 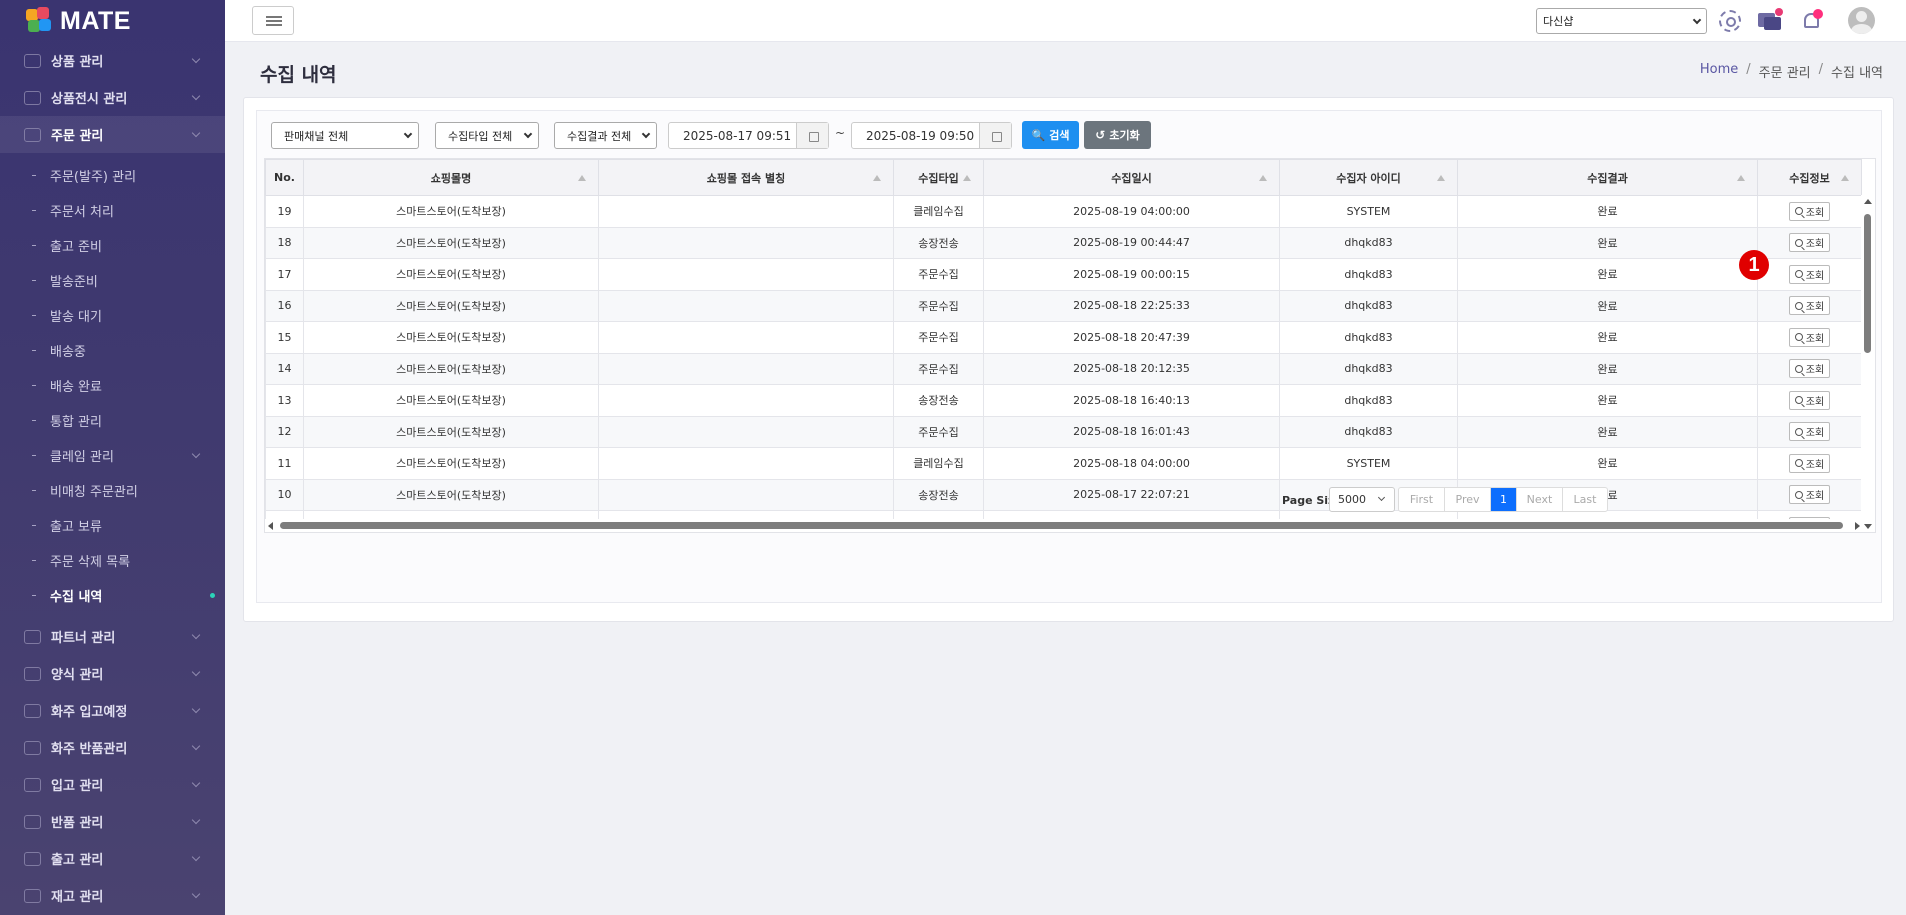 I want to click on col-header-mall: 쇼핑몰명, so click(x=451, y=177).